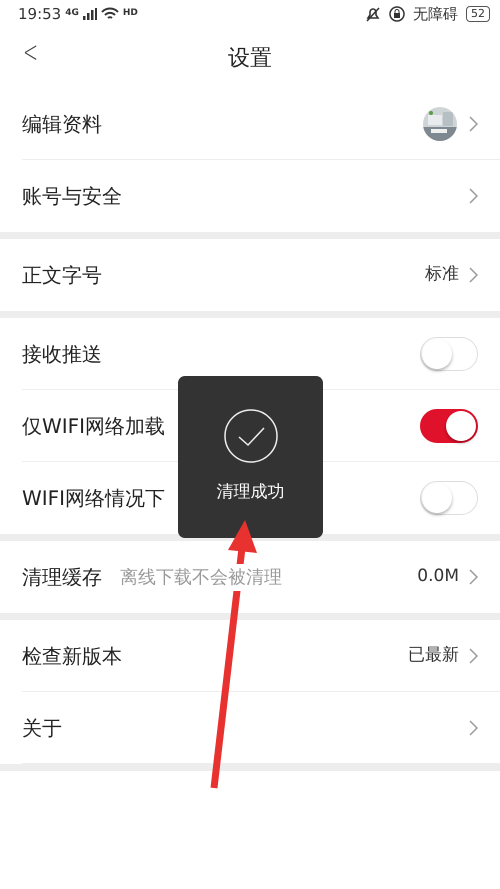 This screenshot has height=889, width=500. What do you see at coordinates (94, 498) in the screenshot?
I see `setting-label: WIFI网络情况下` at bounding box center [94, 498].